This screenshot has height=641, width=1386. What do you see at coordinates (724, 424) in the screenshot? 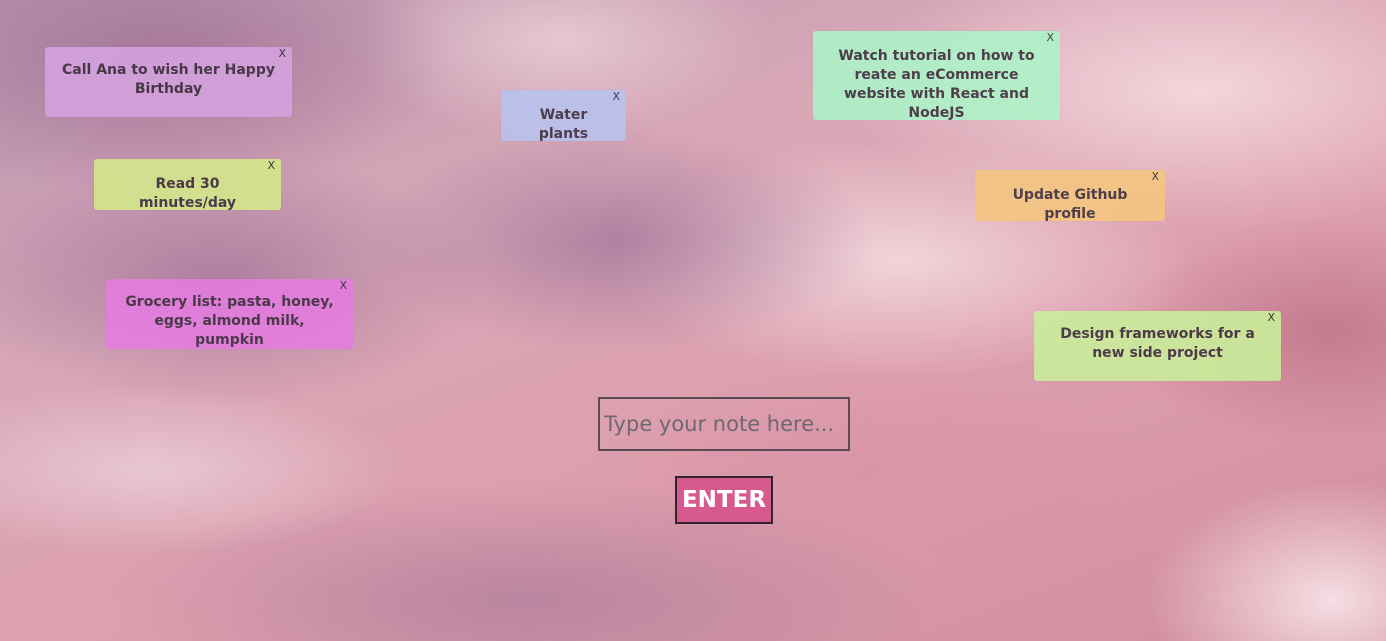
I see `note-input` at bounding box center [724, 424].